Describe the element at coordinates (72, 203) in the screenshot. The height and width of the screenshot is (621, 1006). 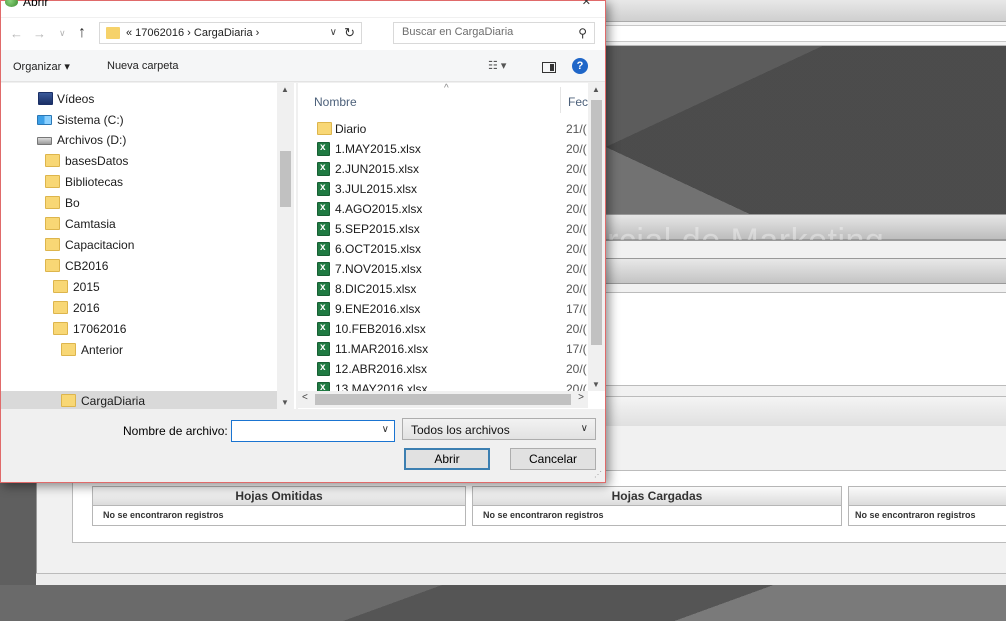
I see `nav-item-label: Bo` at that location.